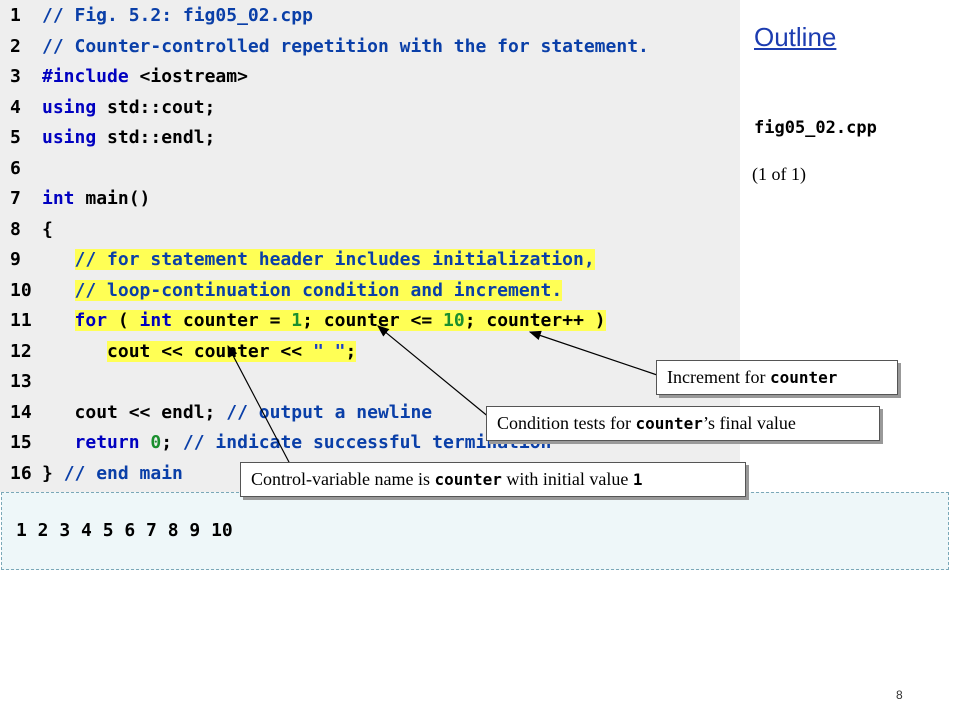 The width and height of the screenshot is (960, 720). I want to click on code-token: }, so click(53, 473).